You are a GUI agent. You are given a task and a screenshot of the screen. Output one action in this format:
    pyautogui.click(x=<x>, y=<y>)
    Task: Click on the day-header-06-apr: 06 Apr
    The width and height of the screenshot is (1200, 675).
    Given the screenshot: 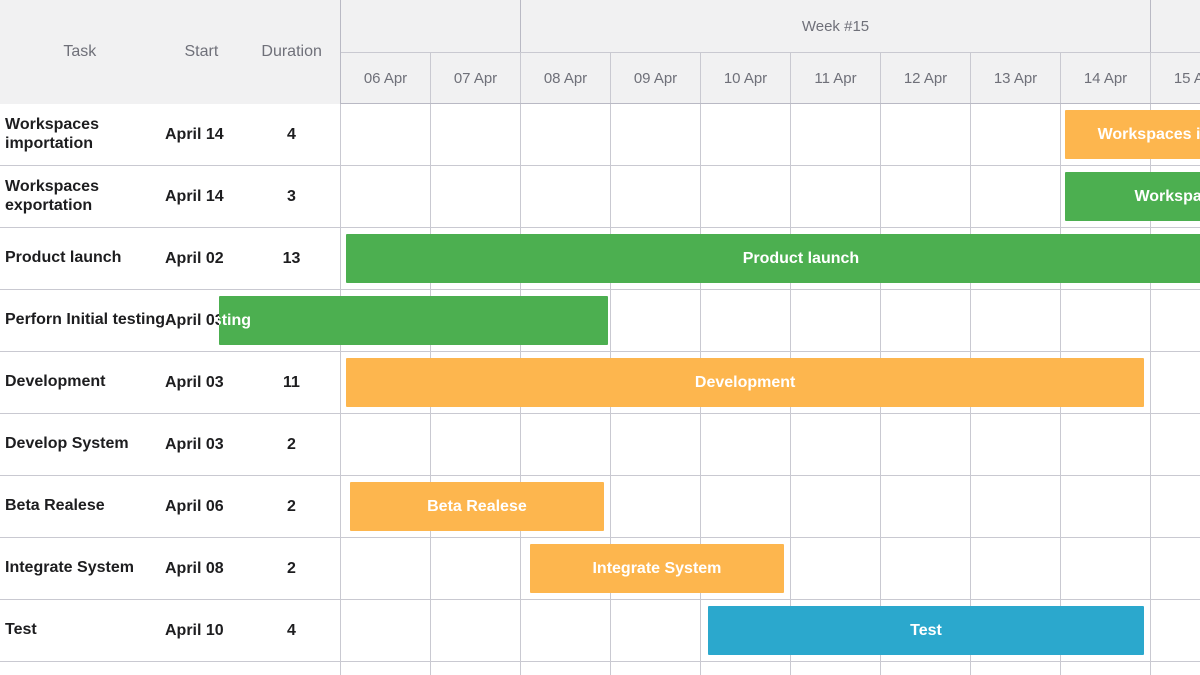 What is the action you would take?
    pyautogui.click(x=386, y=77)
    